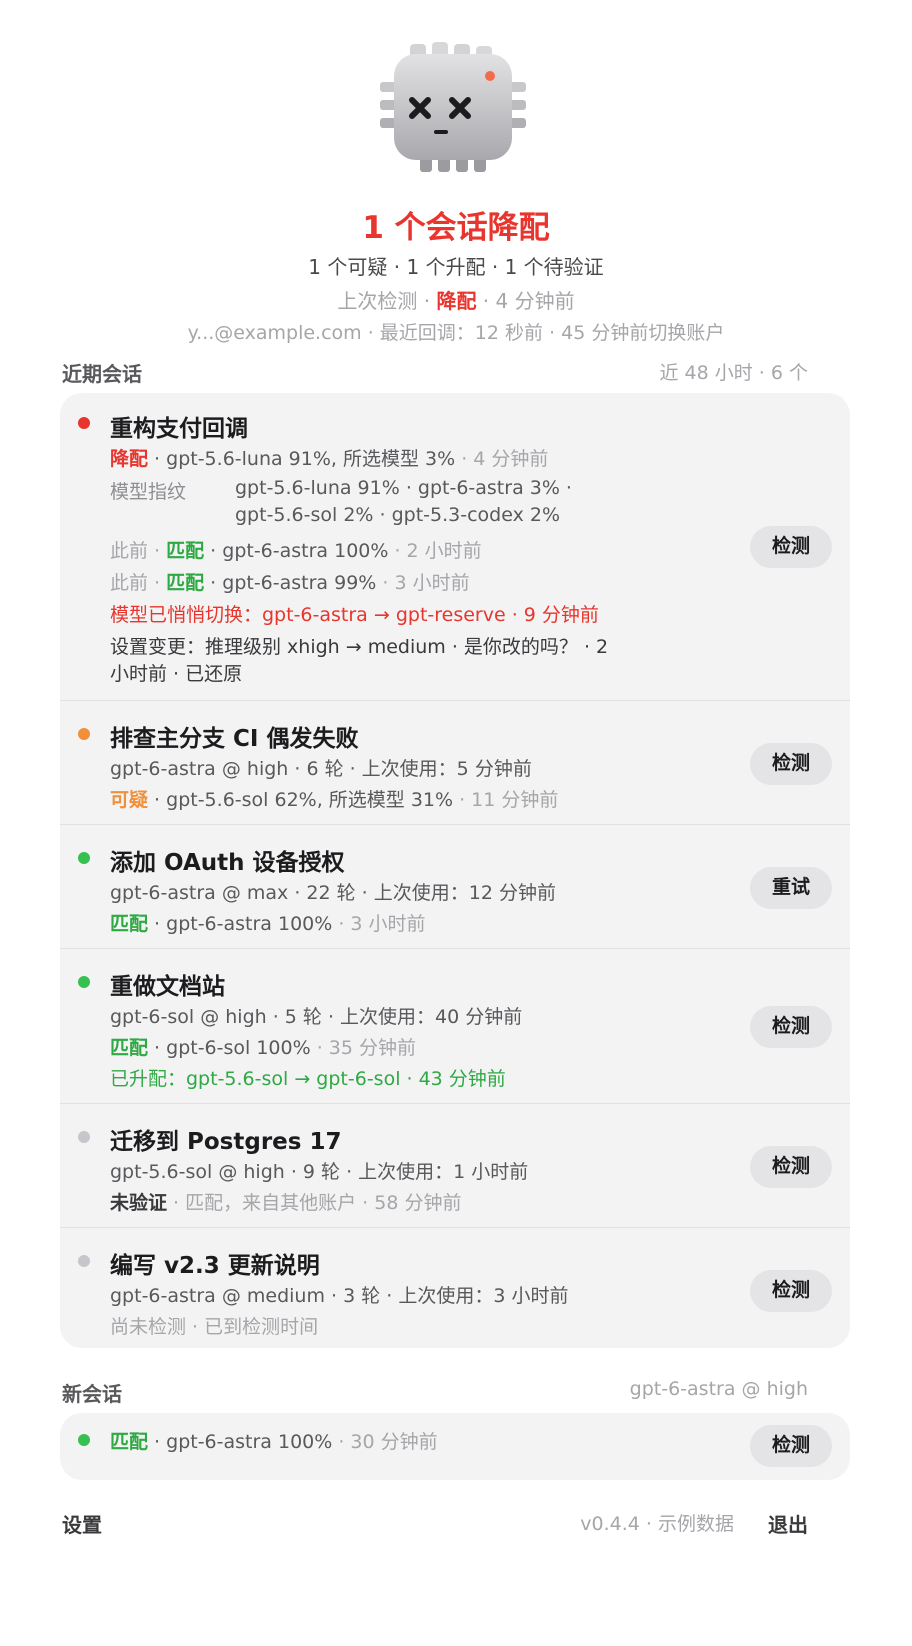 The height and width of the screenshot is (1646, 912). I want to click on status-dot-unchecked, so click(84, 1261).